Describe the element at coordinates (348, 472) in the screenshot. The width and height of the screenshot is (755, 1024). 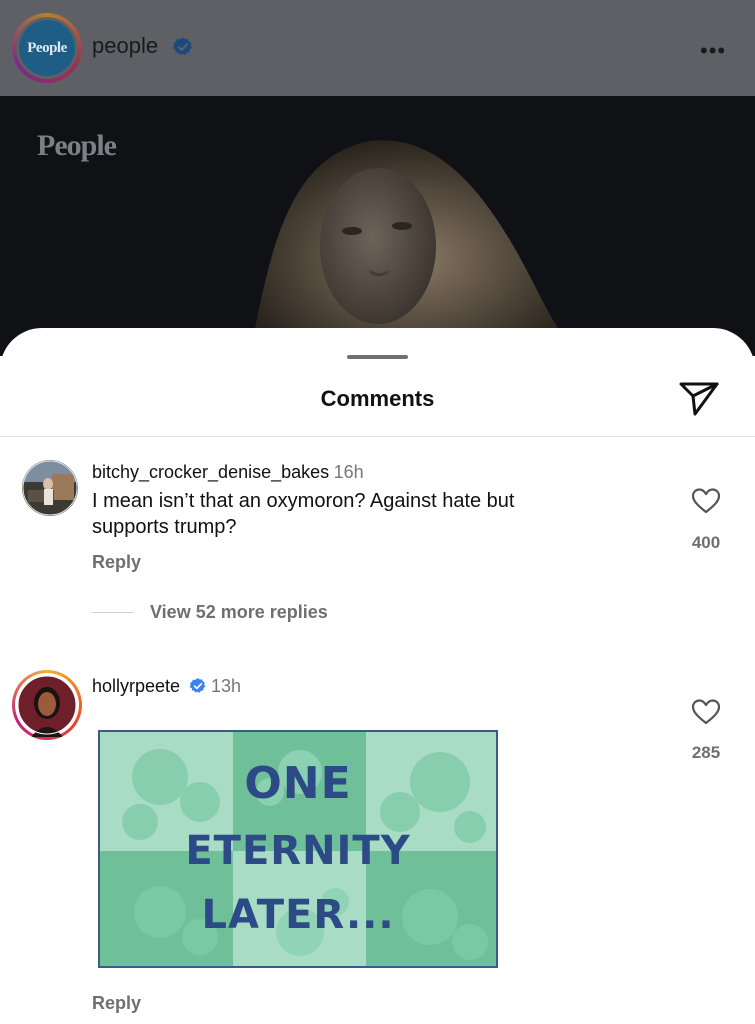
I see `comment-time: 16h` at that location.